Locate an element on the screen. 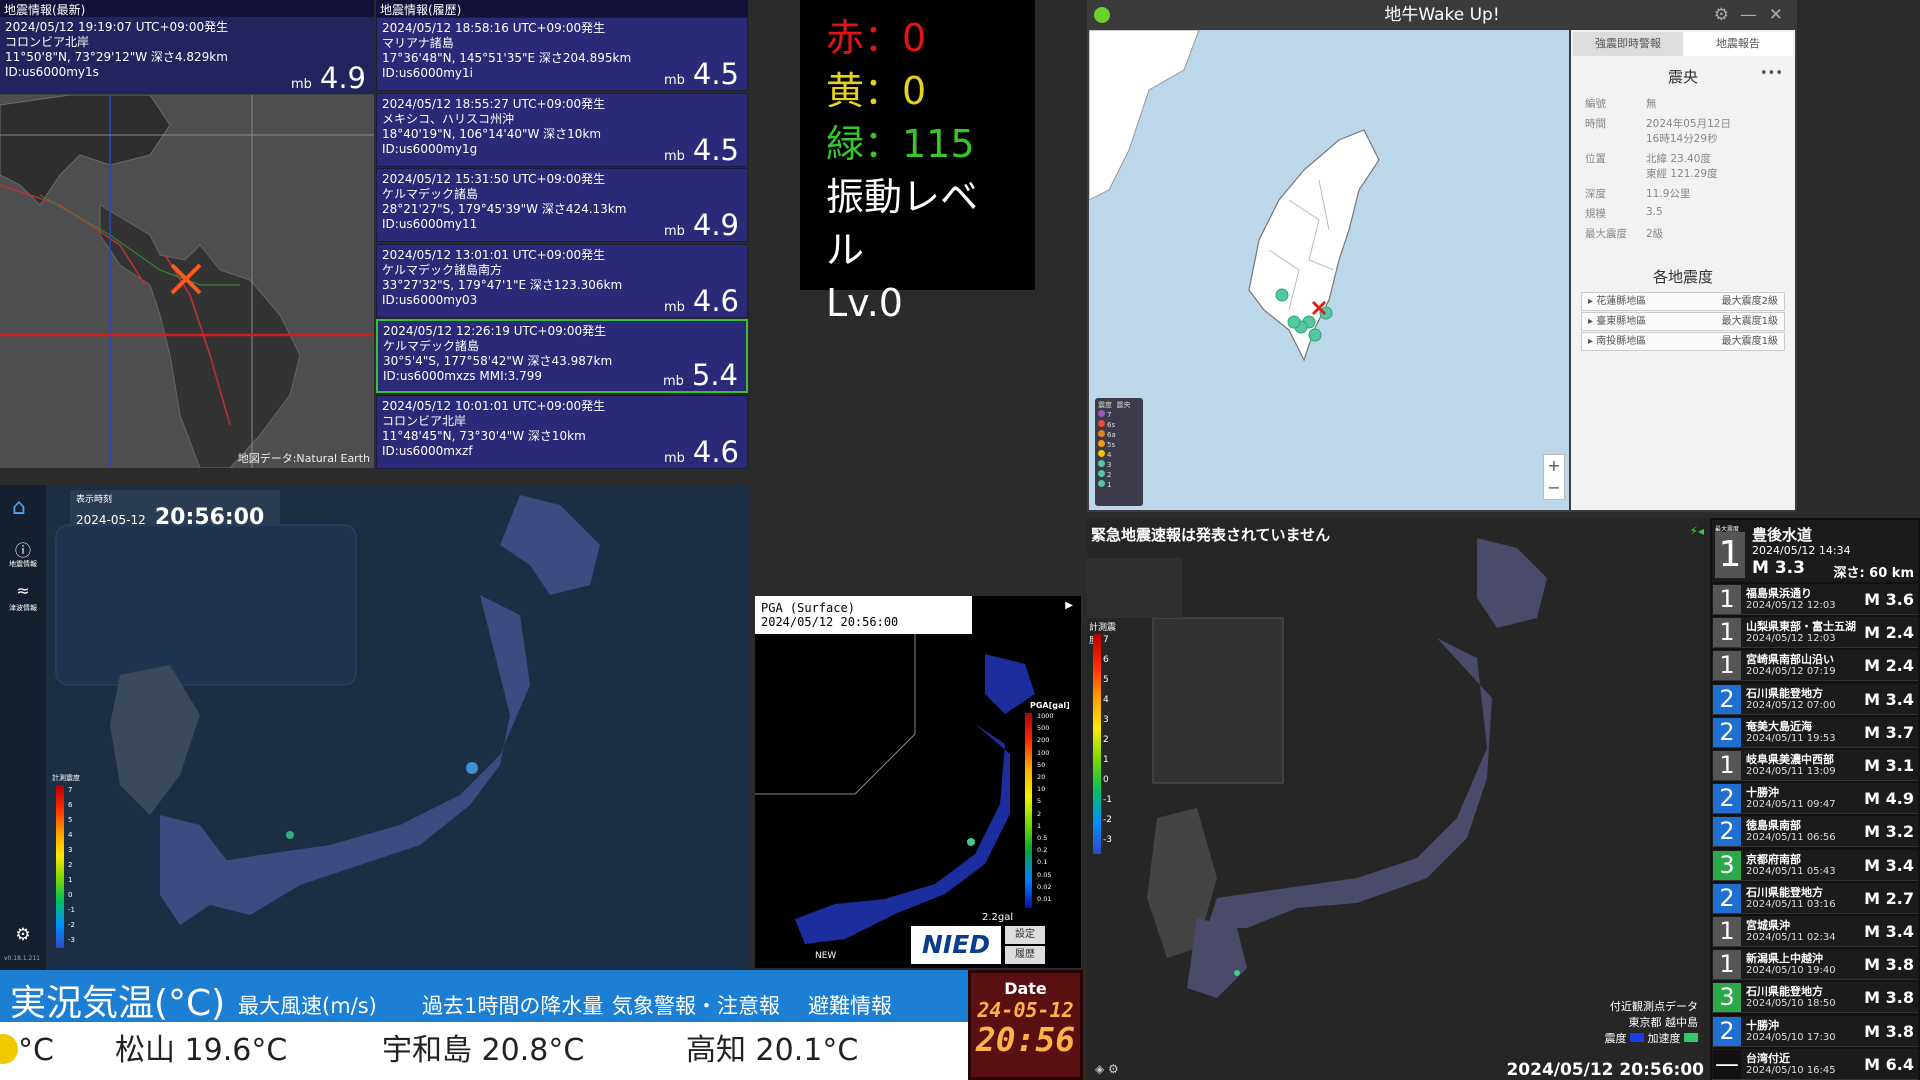  nearby-label: 付近観測点データ is located at coordinates (1654, 1006).